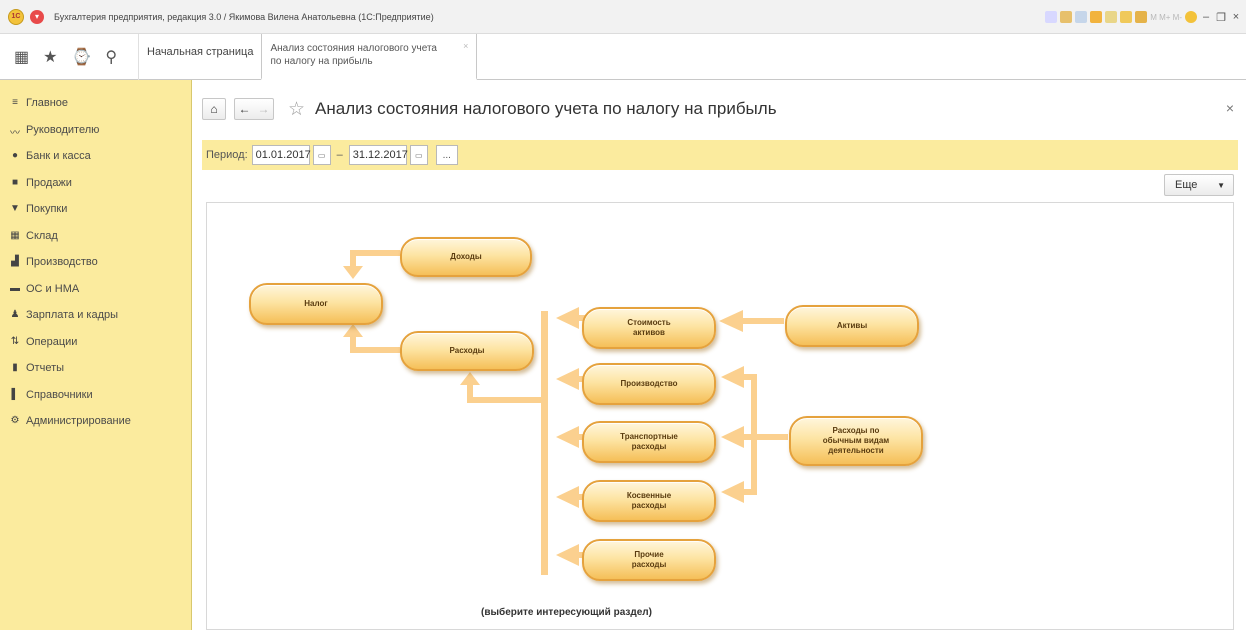 The height and width of the screenshot is (630, 1246). Describe the element at coordinates (296, 109) in the screenshot. I see `favorite-star-icon: ☆` at that location.